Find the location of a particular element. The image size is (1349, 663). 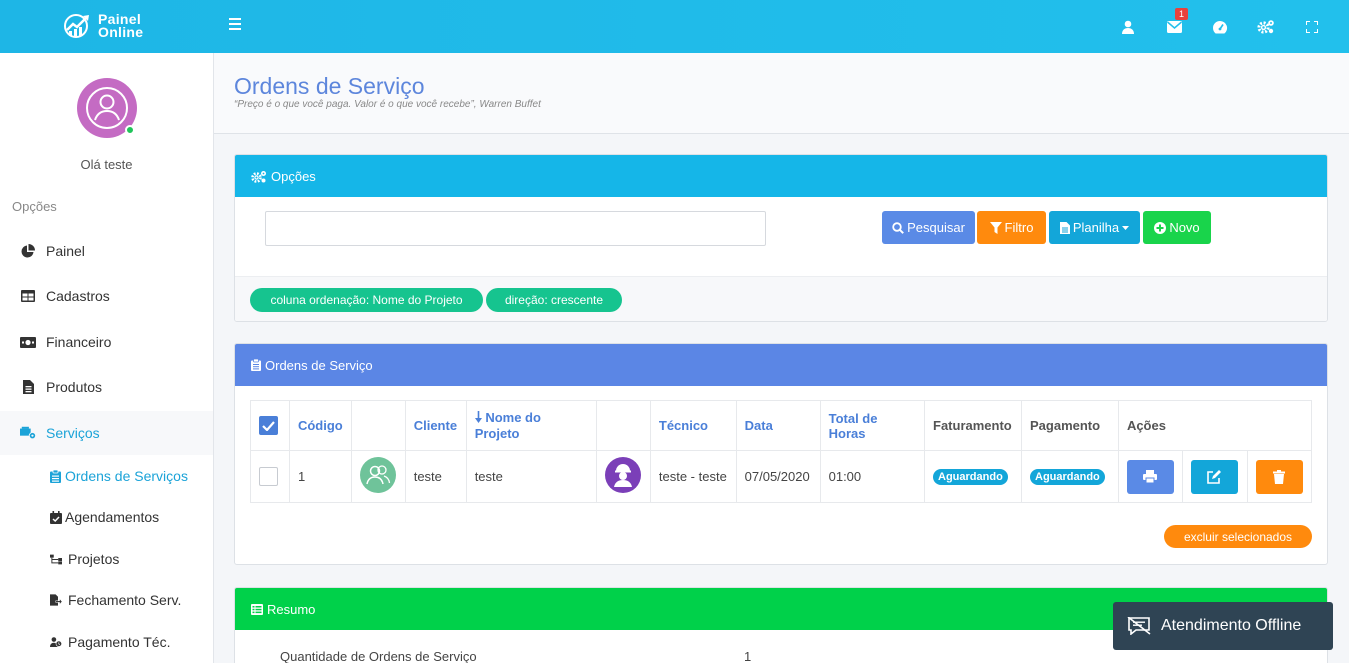

offline-chat-widget: Atendimento Offline is located at coordinates (1223, 626).